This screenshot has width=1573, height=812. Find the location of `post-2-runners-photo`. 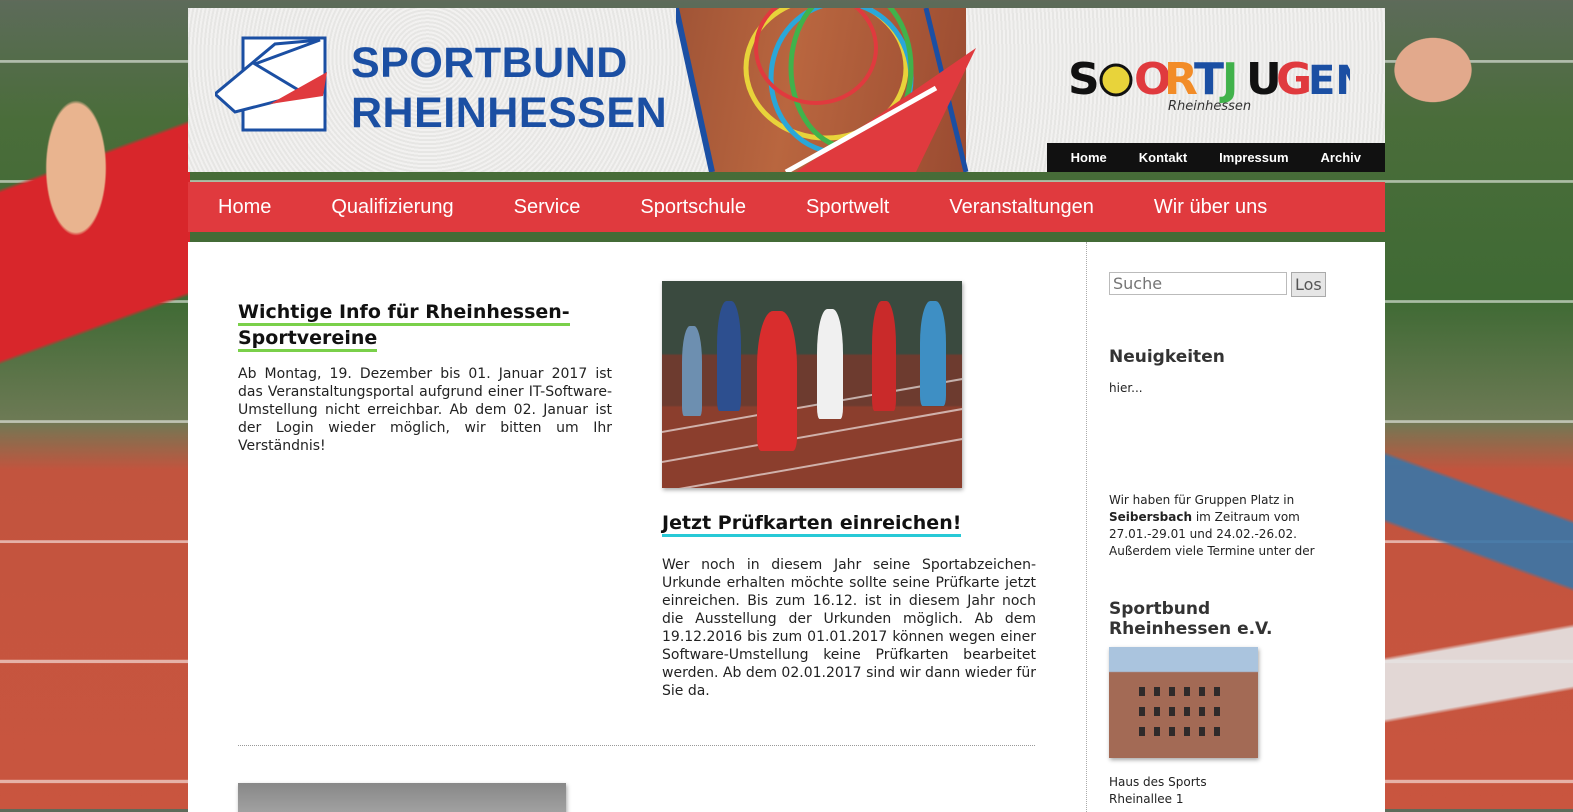

post-2-runners-photo is located at coordinates (812, 384).